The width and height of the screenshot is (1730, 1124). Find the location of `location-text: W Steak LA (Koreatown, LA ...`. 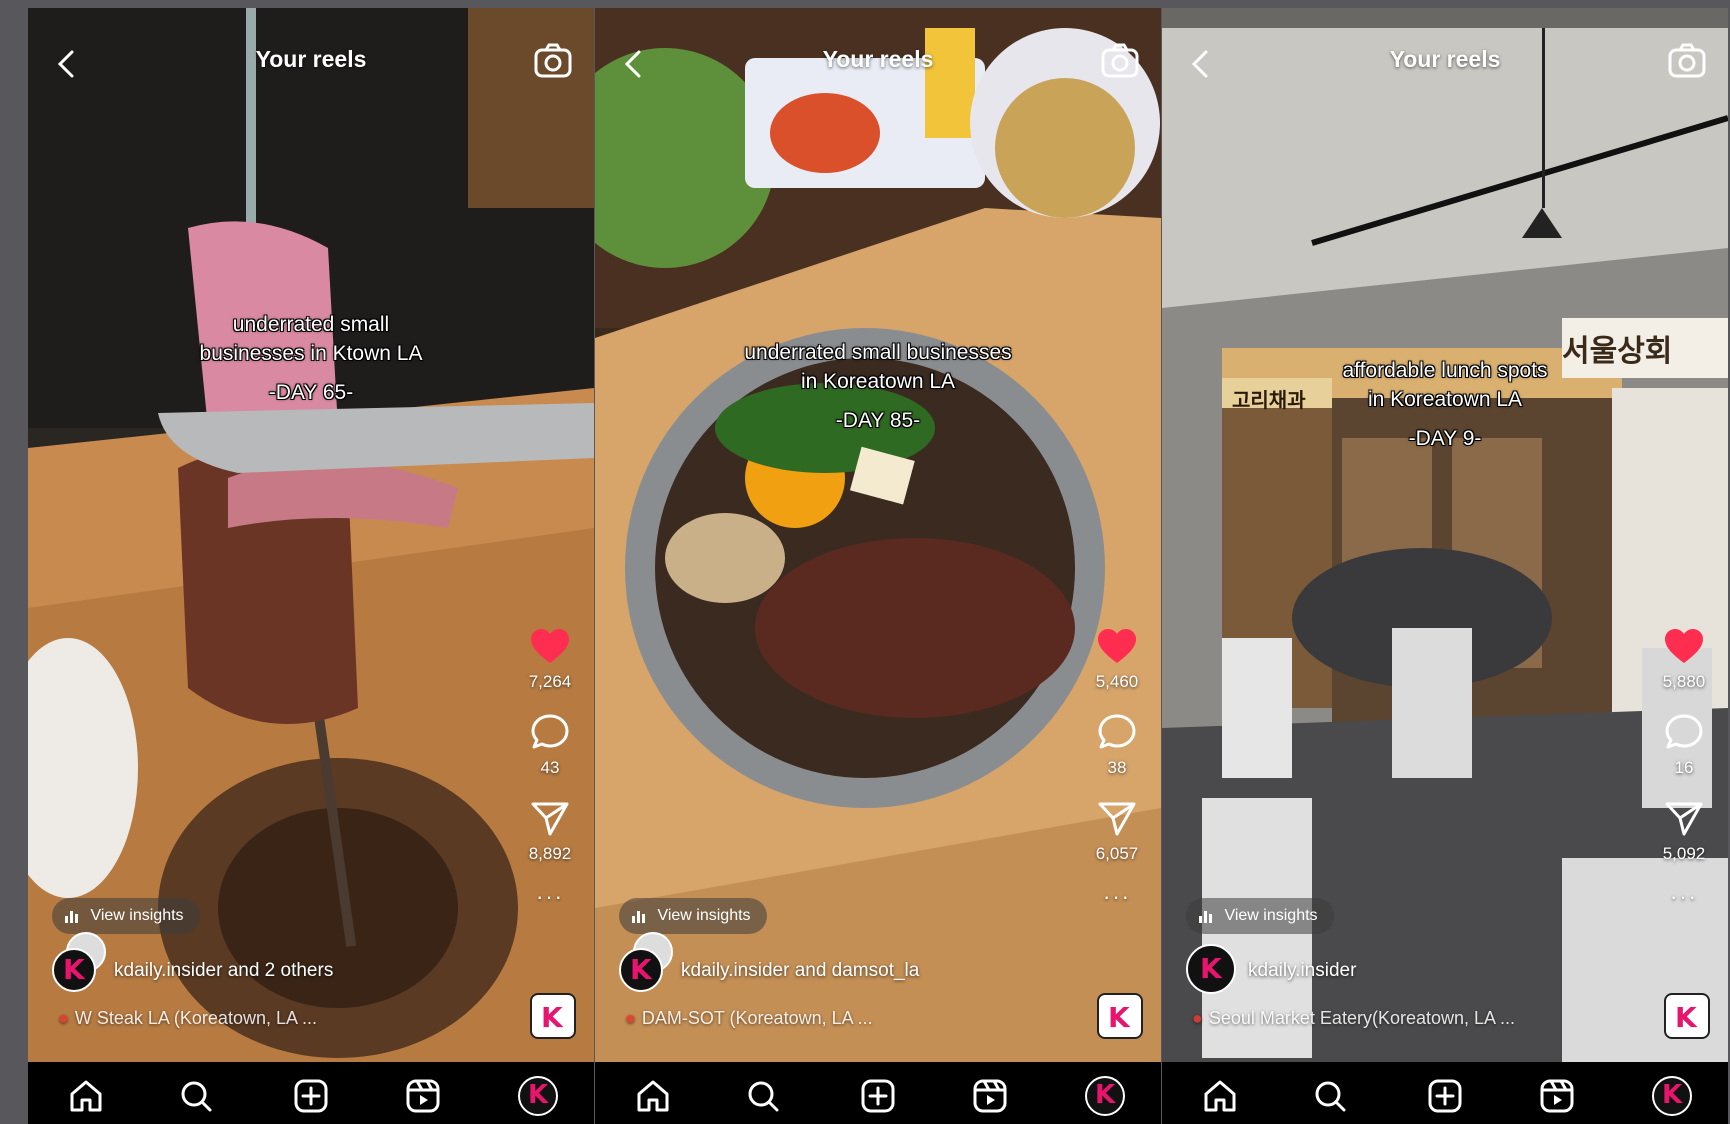

location-text: W Steak LA (Koreatown, LA ... is located at coordinates (195, 1018).